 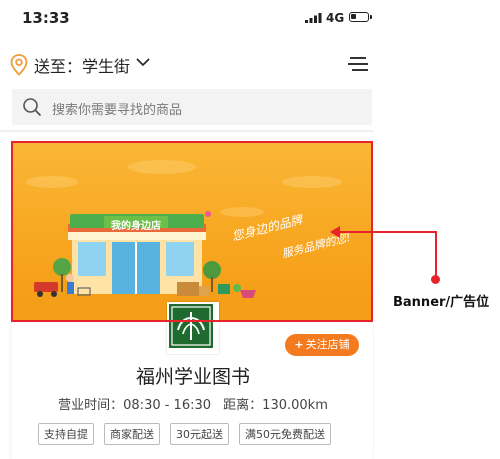 What do you see at coordinates (388, 232) in the screenshot?
I see `annotation-line` at bounding box center [388, 232].